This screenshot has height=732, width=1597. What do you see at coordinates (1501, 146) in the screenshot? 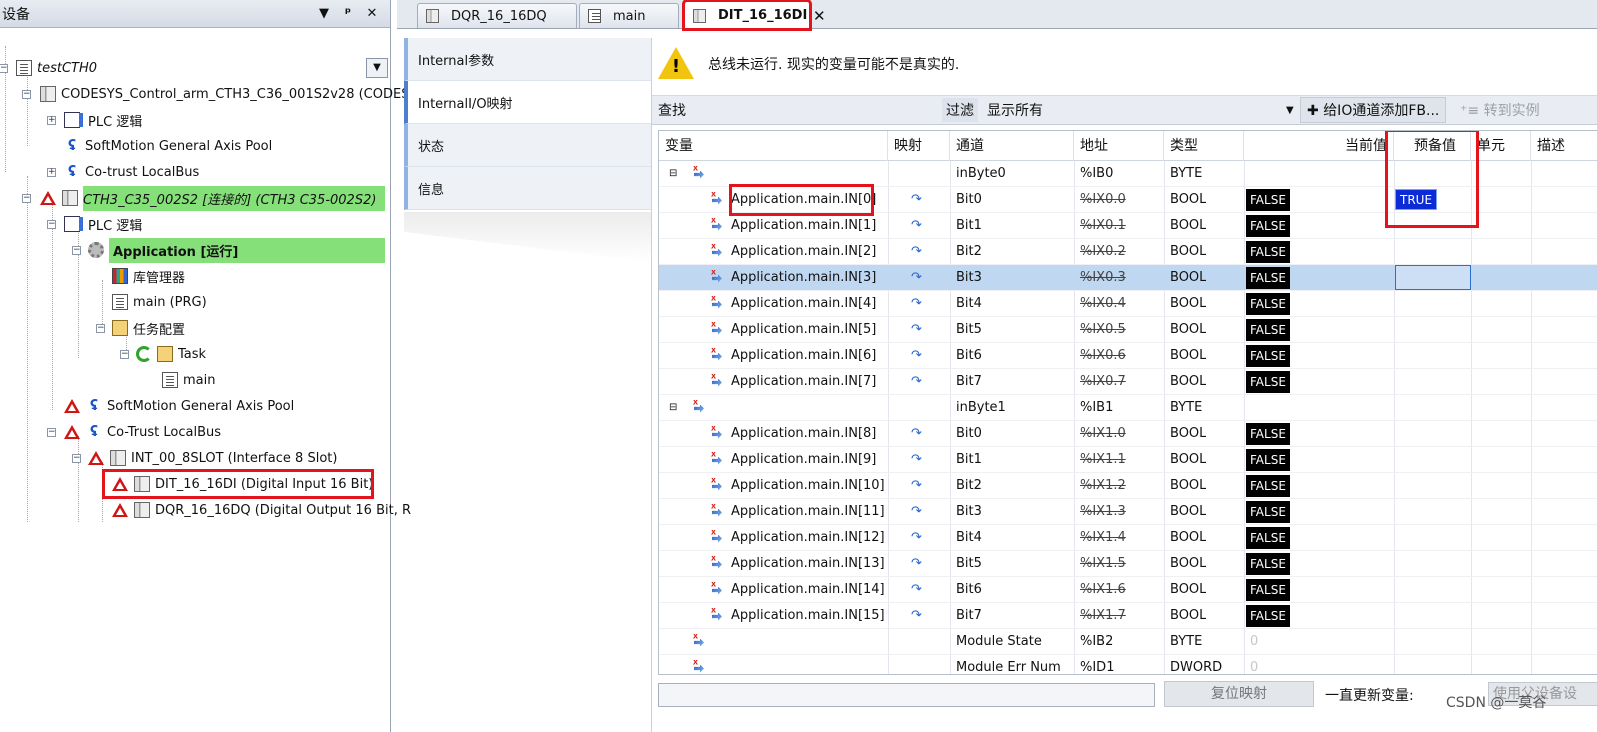
I see `col-unit: 单元` at bounding box center [1501, 146].